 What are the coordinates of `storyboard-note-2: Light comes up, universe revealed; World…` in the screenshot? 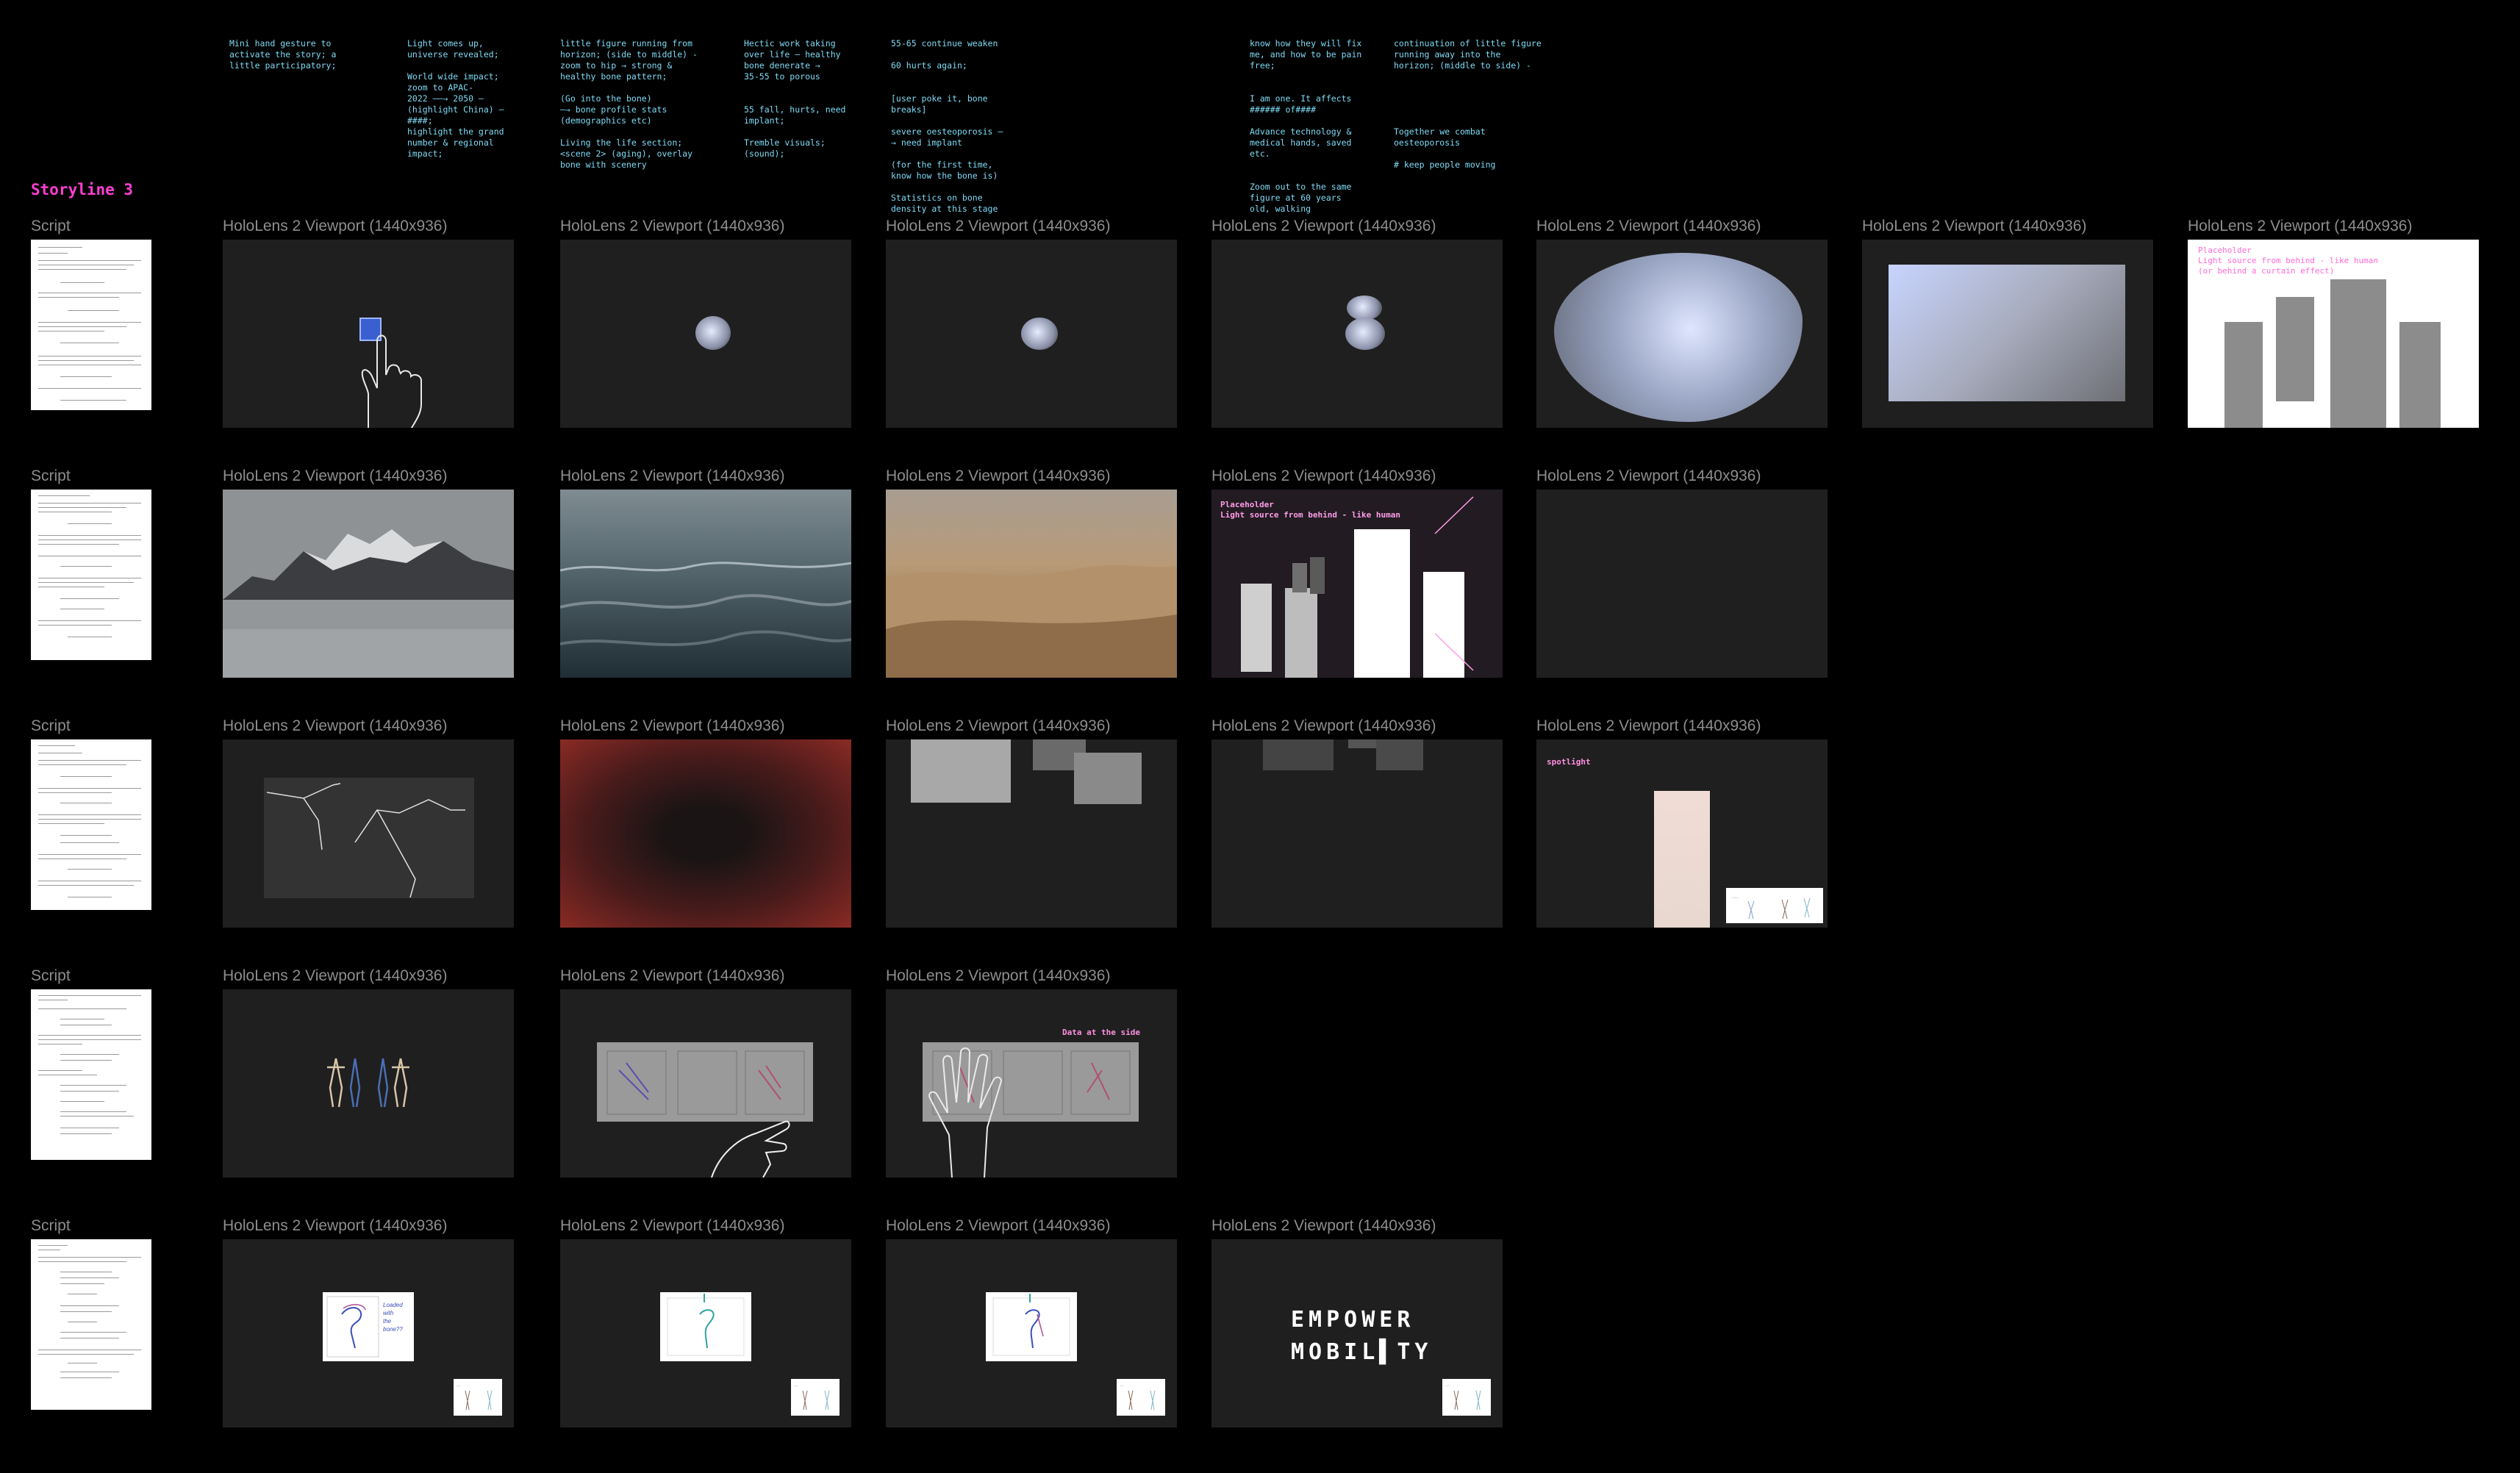 It's located at (455, 99).